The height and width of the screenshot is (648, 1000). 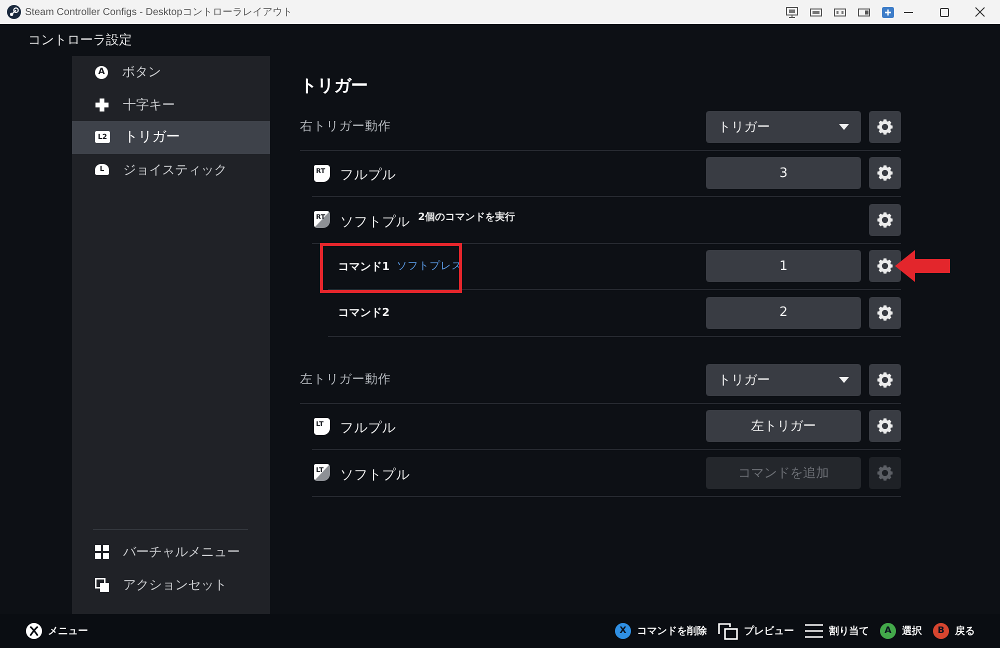 I want to click on hint-button: A 選択, so click(x=901, y=631).